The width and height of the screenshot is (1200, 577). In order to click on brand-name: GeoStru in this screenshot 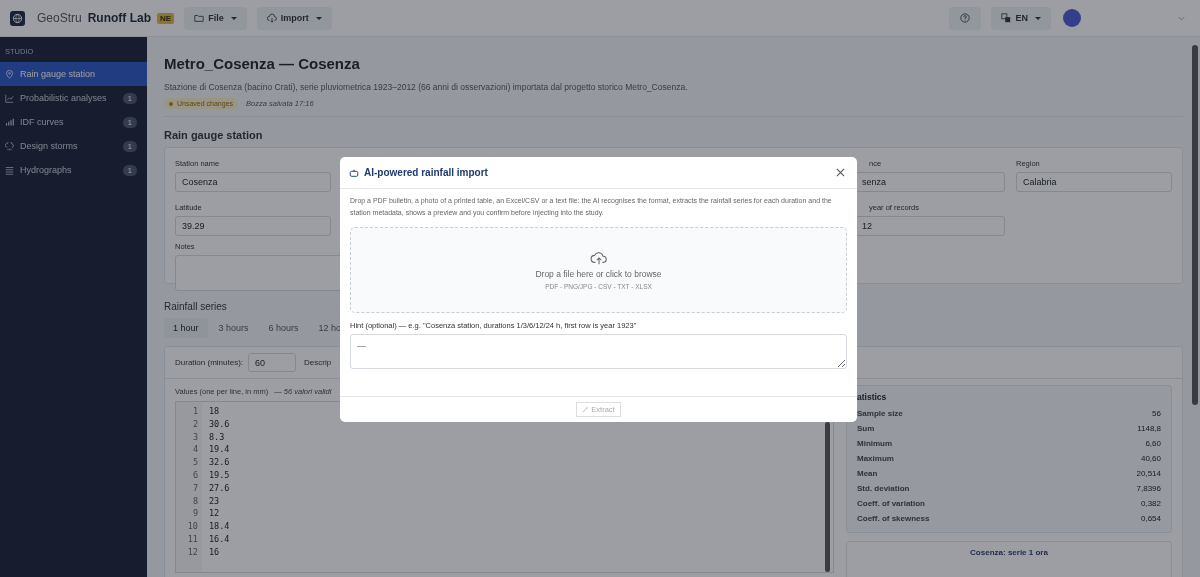, I will do `click(59, 18)`.